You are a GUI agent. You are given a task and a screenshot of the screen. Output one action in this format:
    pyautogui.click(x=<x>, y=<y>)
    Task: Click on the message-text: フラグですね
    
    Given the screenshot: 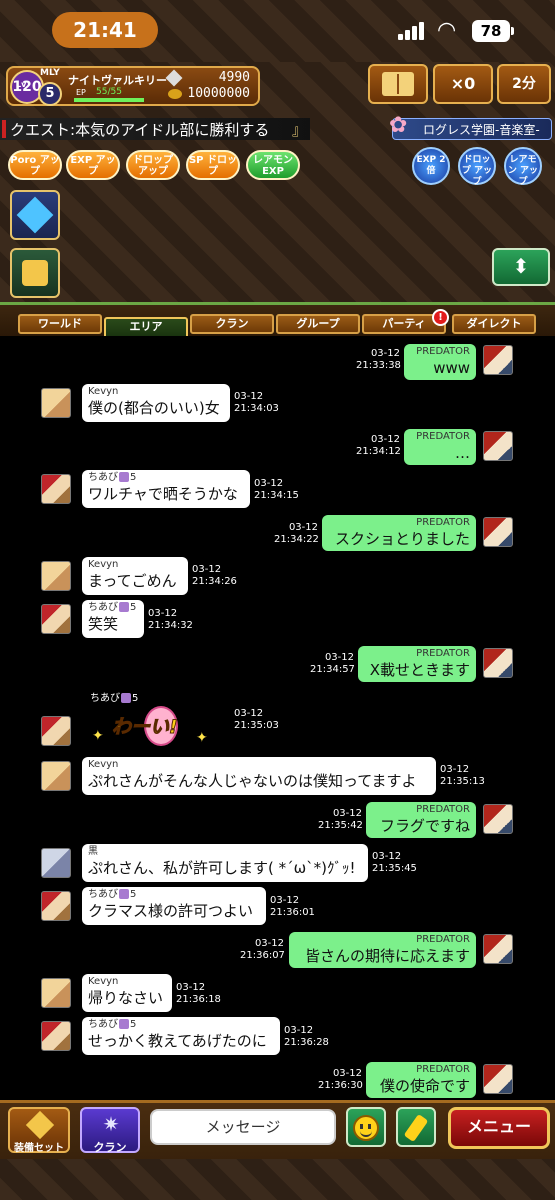 What is the action you would take?
    pyautogui.click(x=424, y=826)
    